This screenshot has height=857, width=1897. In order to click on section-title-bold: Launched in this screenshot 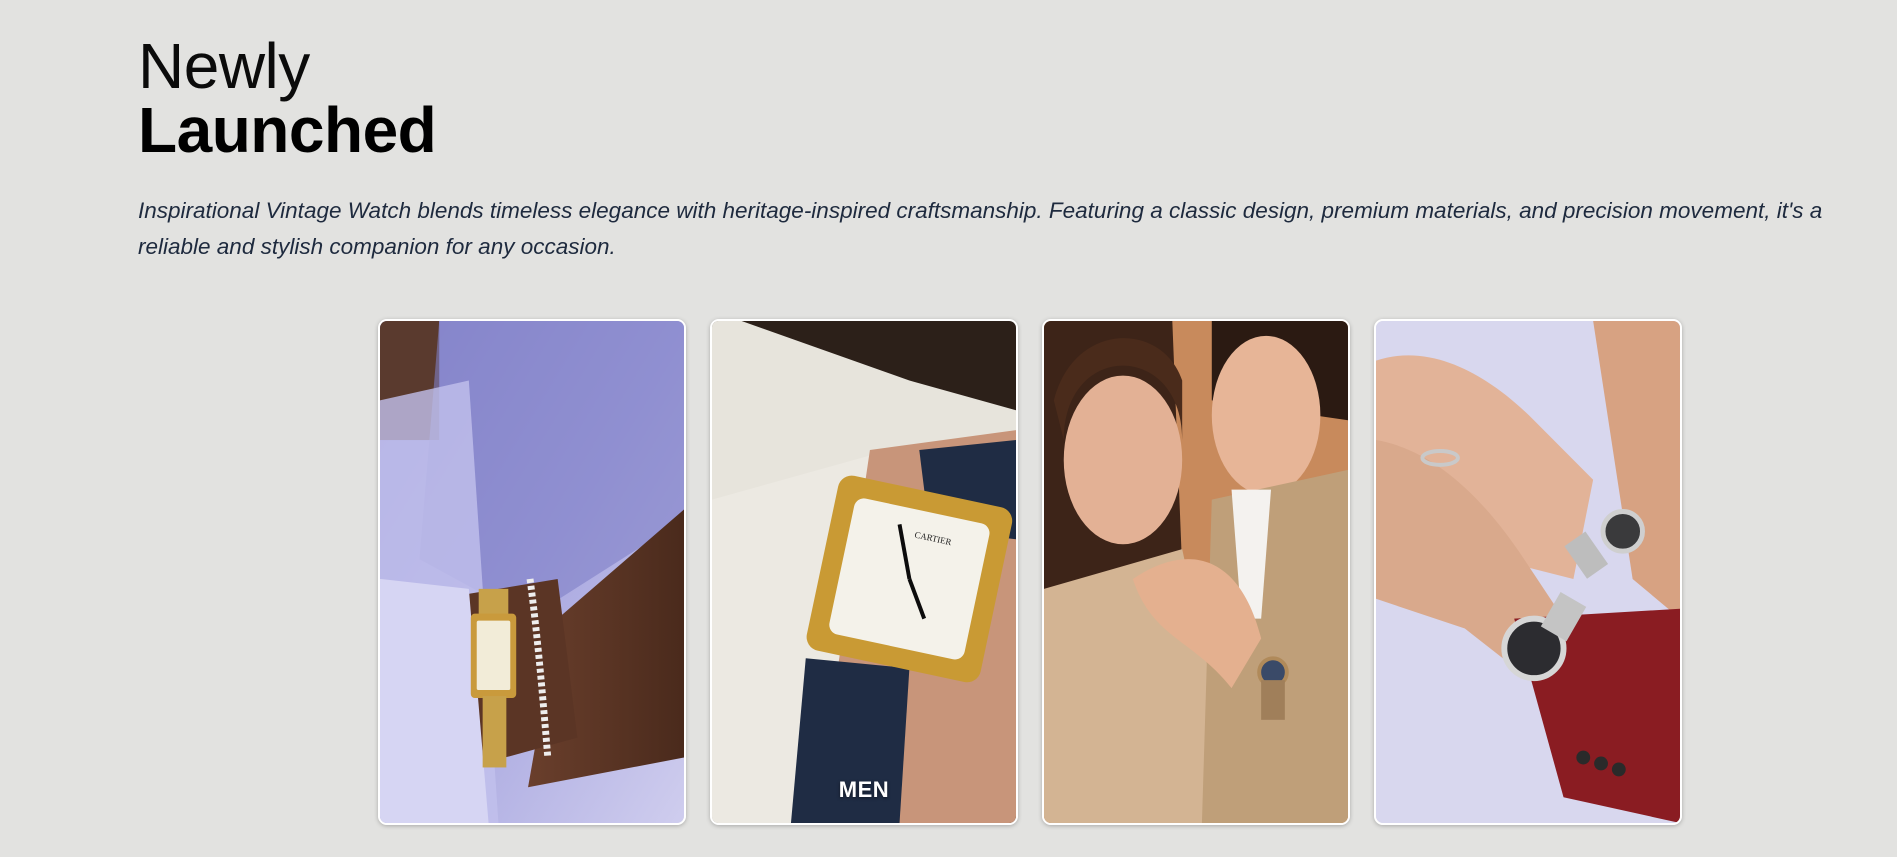, I will do `click(287, 130)`.